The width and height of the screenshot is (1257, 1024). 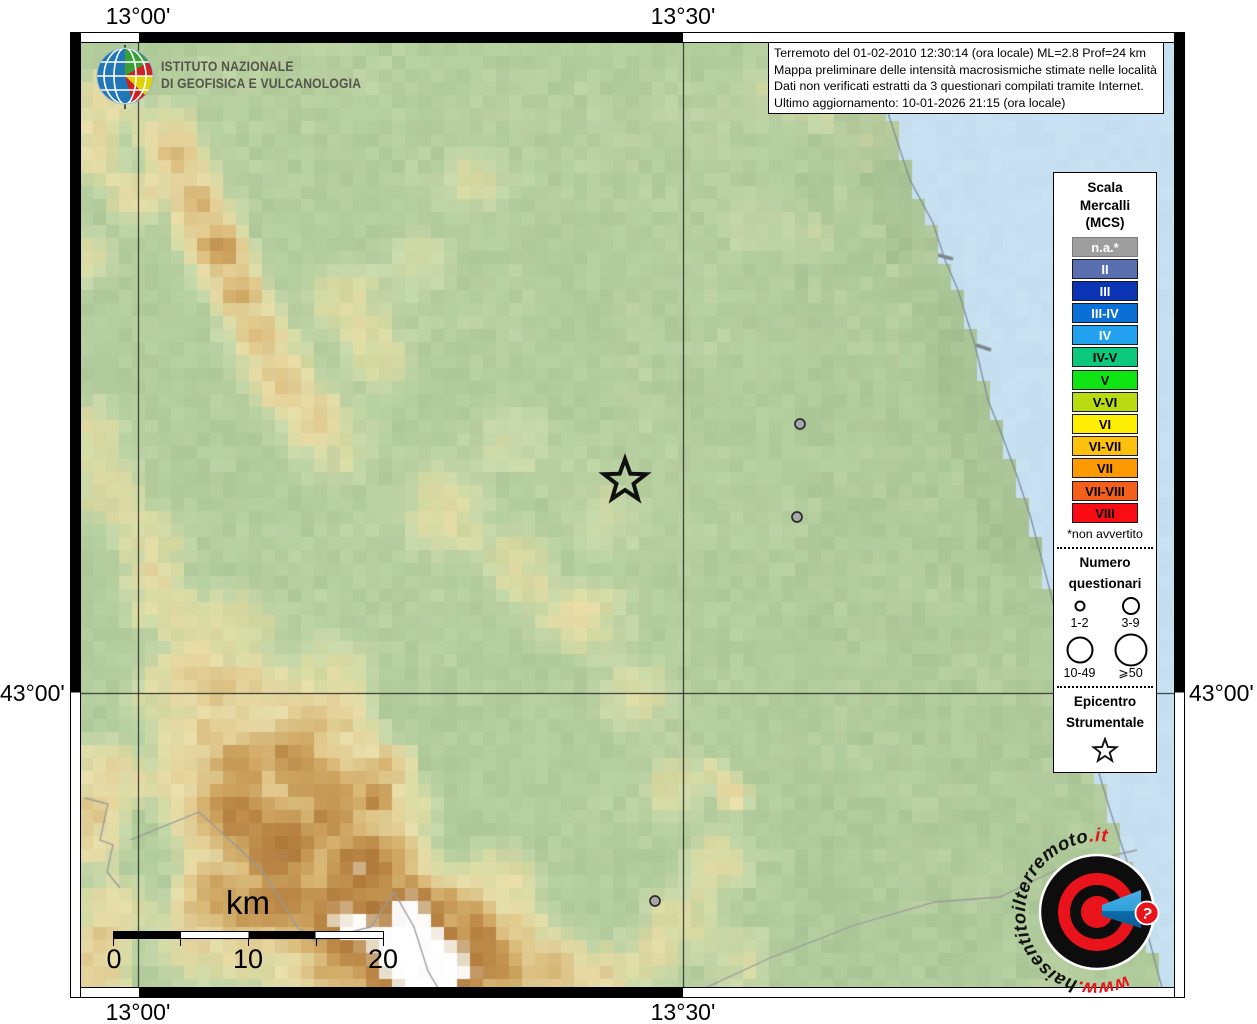 What do you see at coordinates (683, 16) in the screenshot?
I see `axis-label-top-right: 13°30'` at bounding box center [683, 16].